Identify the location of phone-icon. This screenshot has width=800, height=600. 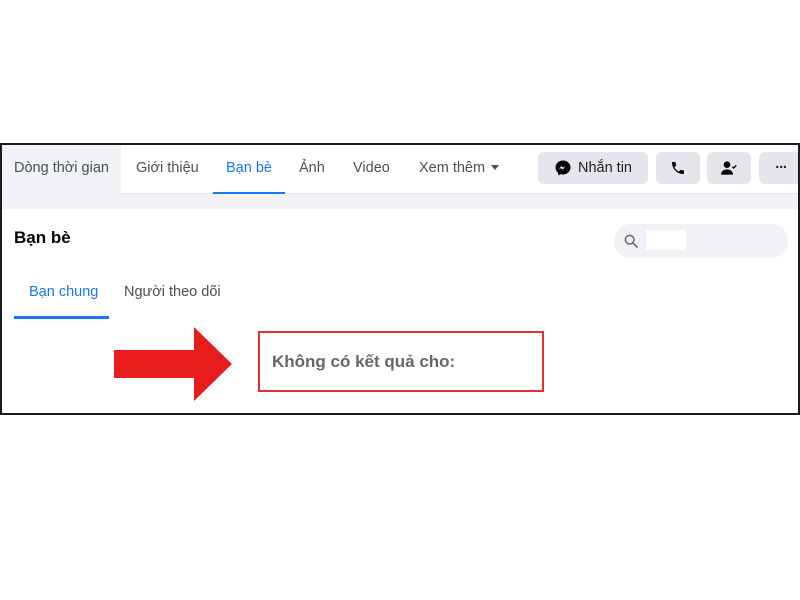
(678, 168).